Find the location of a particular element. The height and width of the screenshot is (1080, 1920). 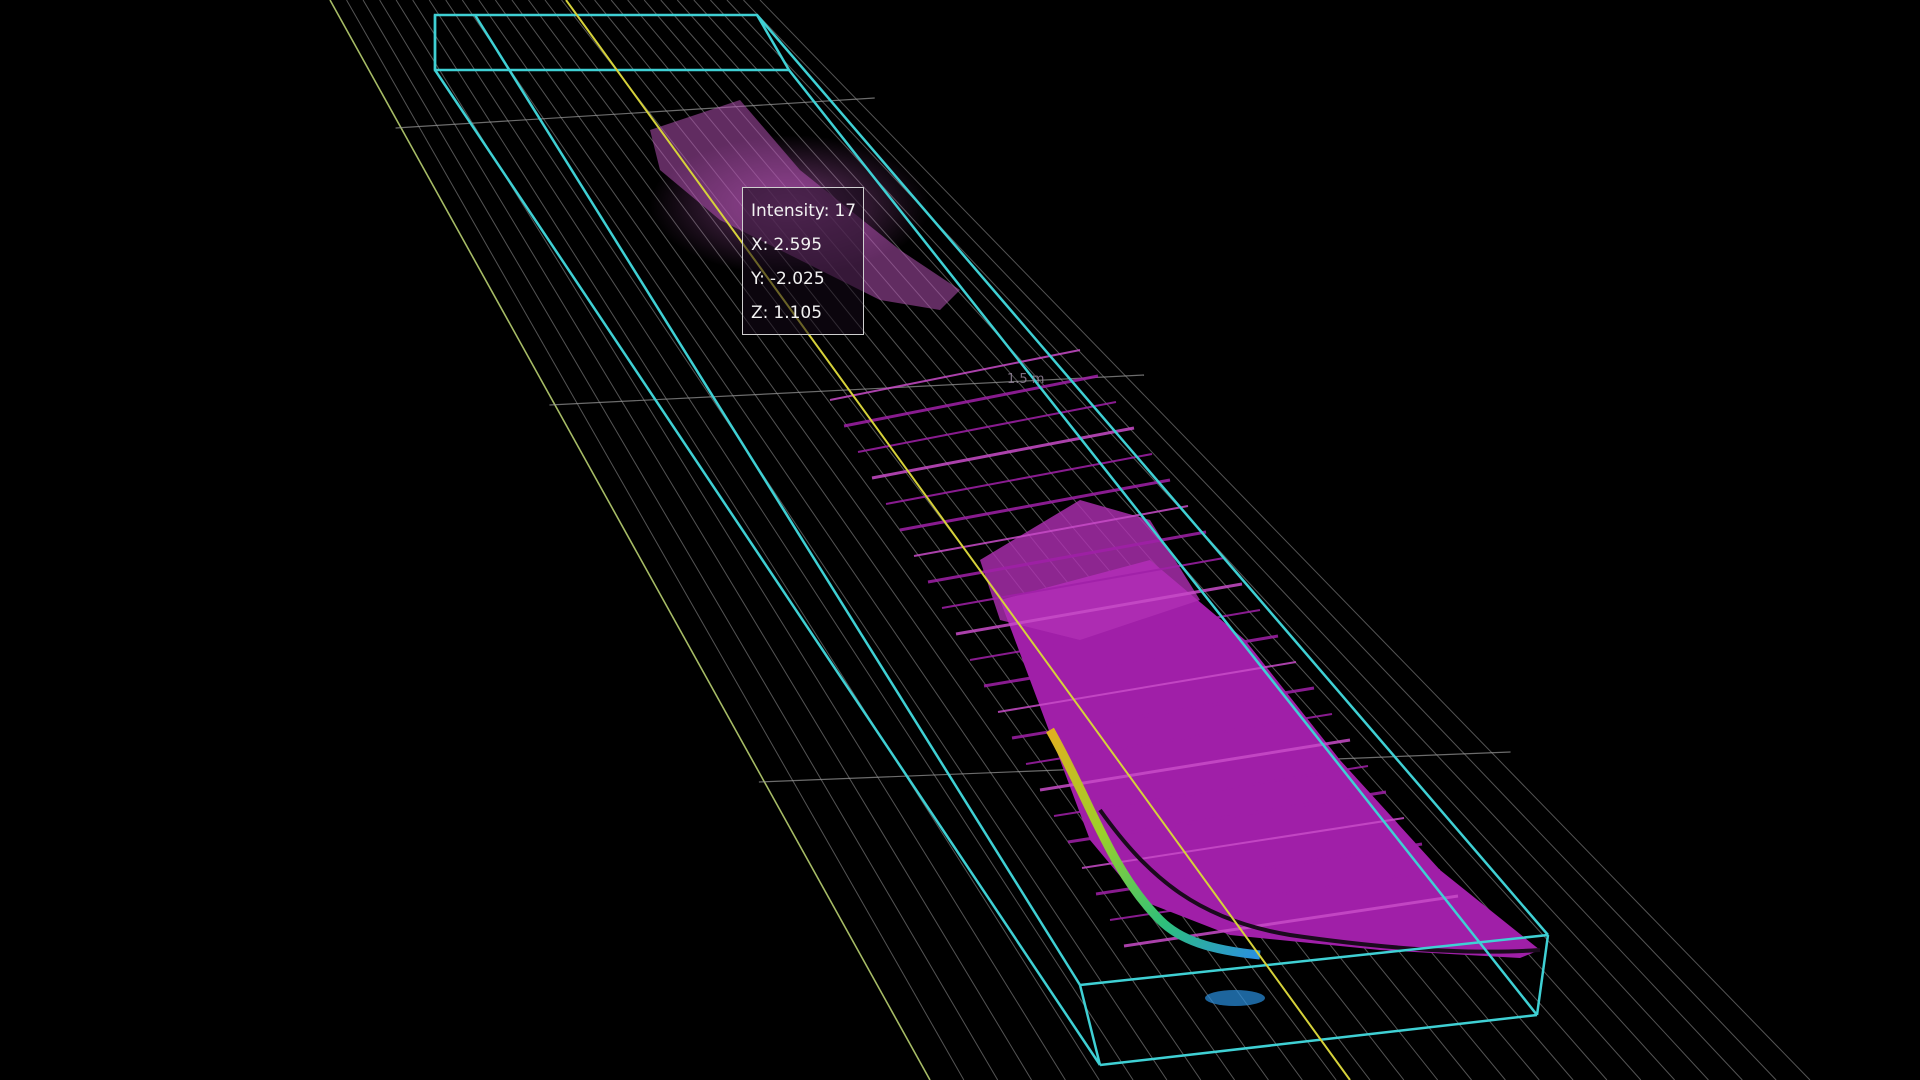

intensity-label: Intensity: is located at coordinates (790, 211).